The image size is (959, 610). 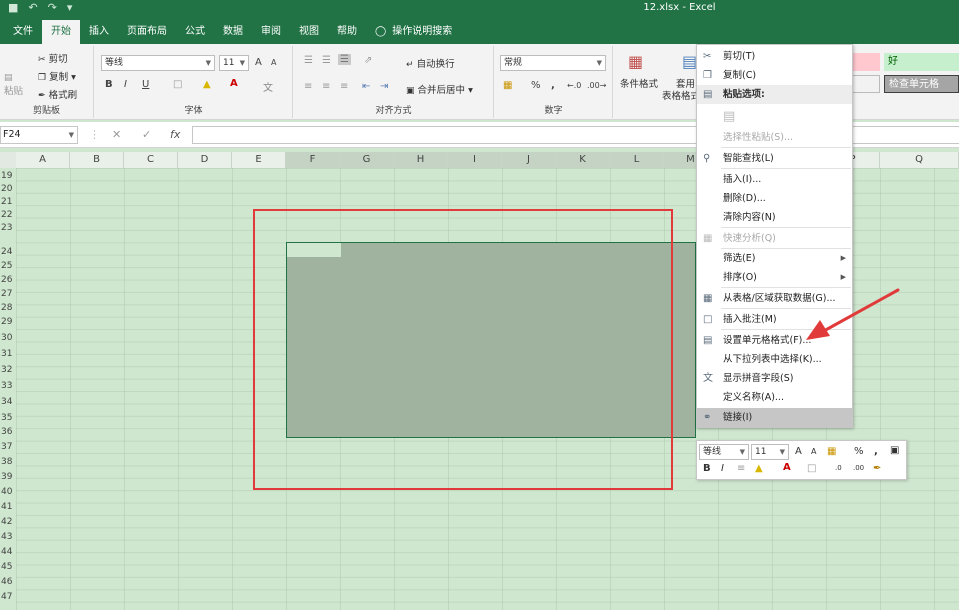 What do you see at coordinates (368, 60) in the screenshot?
I see `orientation-icon: ⇗` at bounding box center [368, 60].